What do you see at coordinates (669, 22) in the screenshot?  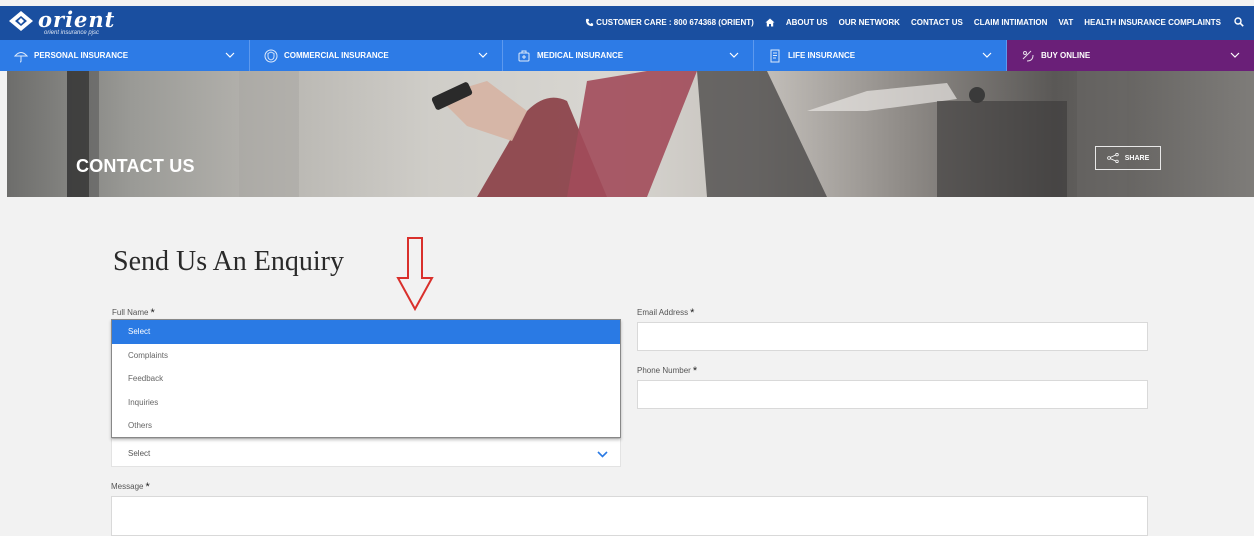 I see `customer-care-link: CUSTOMER CARE : 800 674368 (ORIENT)` at bounding box center [669, 22].